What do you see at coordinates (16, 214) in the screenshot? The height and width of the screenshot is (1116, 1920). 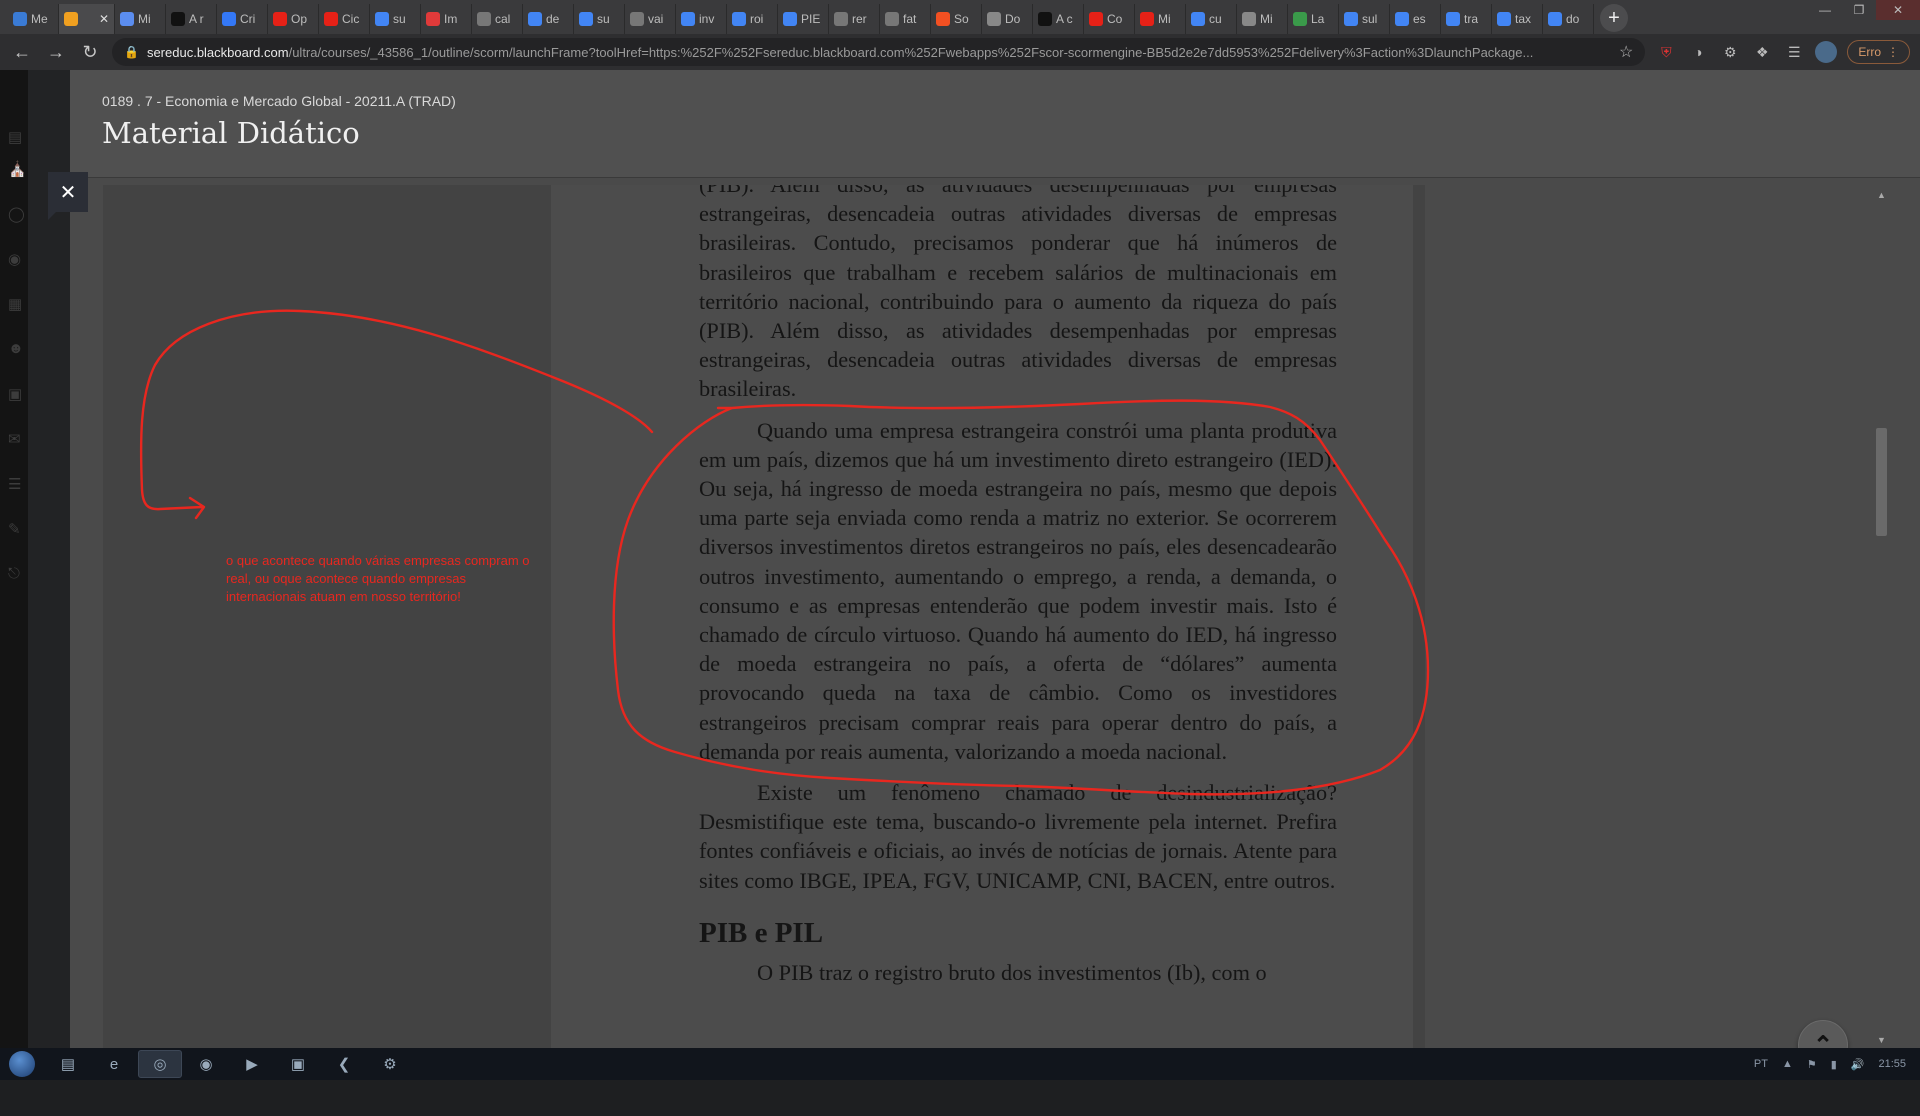 I see `nav-profile-icon: ◯` at bounding box center [16, 214].